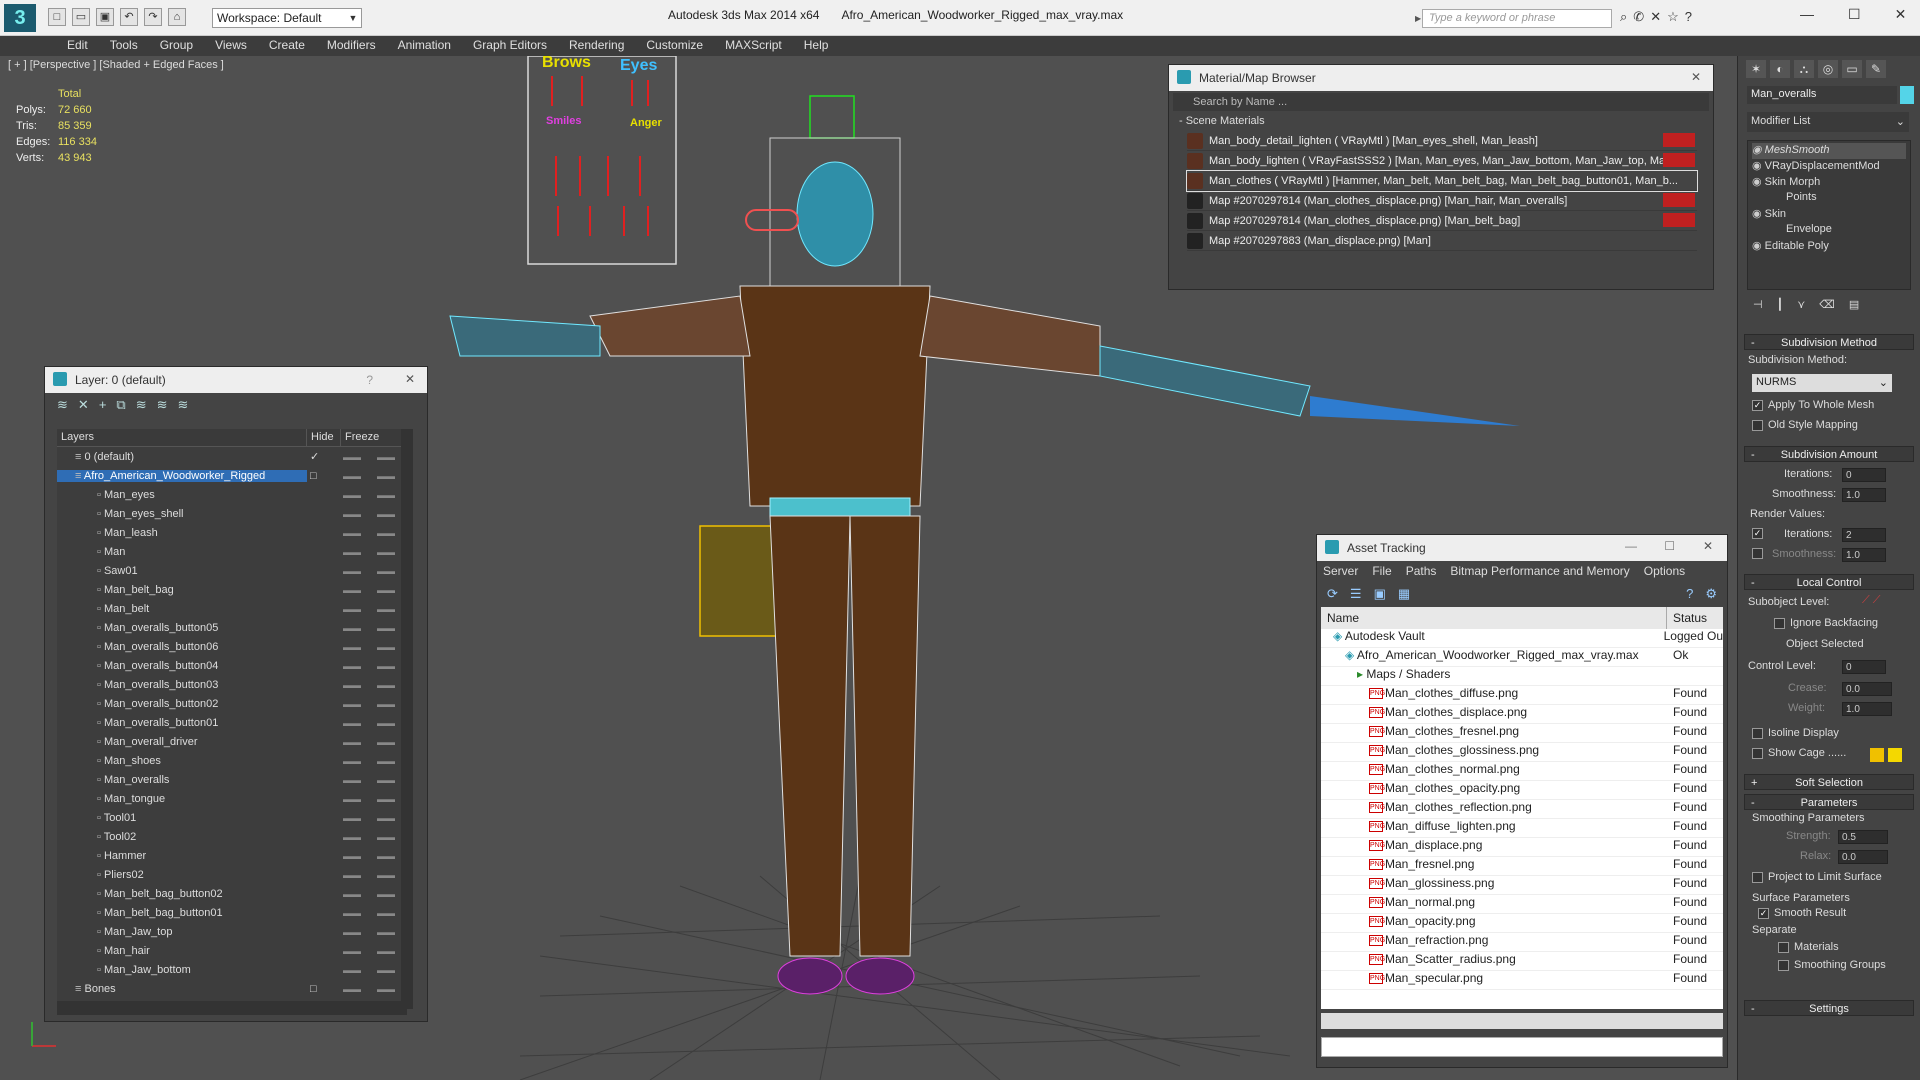 The height and width of the screenshot is (1080, 1920). Describe the element at coordinates (1829, 342) in the screenshot. I see `rollout-subdivision-method: - Subdivision Method` at that location.